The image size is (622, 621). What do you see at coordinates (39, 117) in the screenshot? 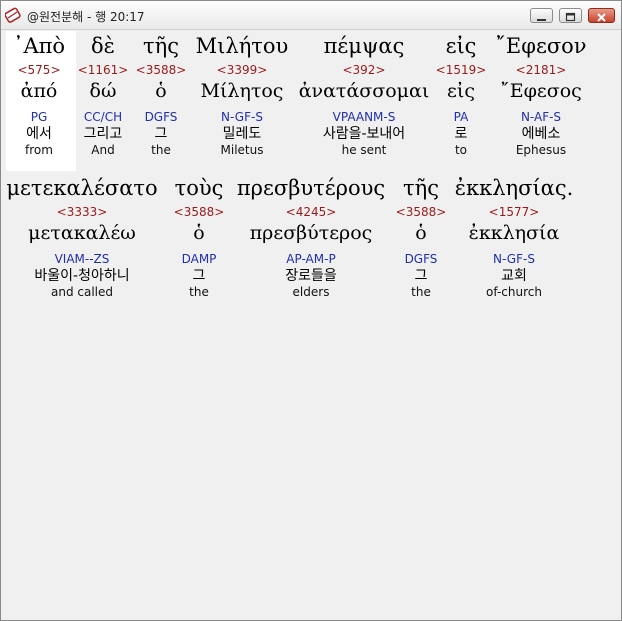
I see `morphology: PG` at bounding box center [39, 117].